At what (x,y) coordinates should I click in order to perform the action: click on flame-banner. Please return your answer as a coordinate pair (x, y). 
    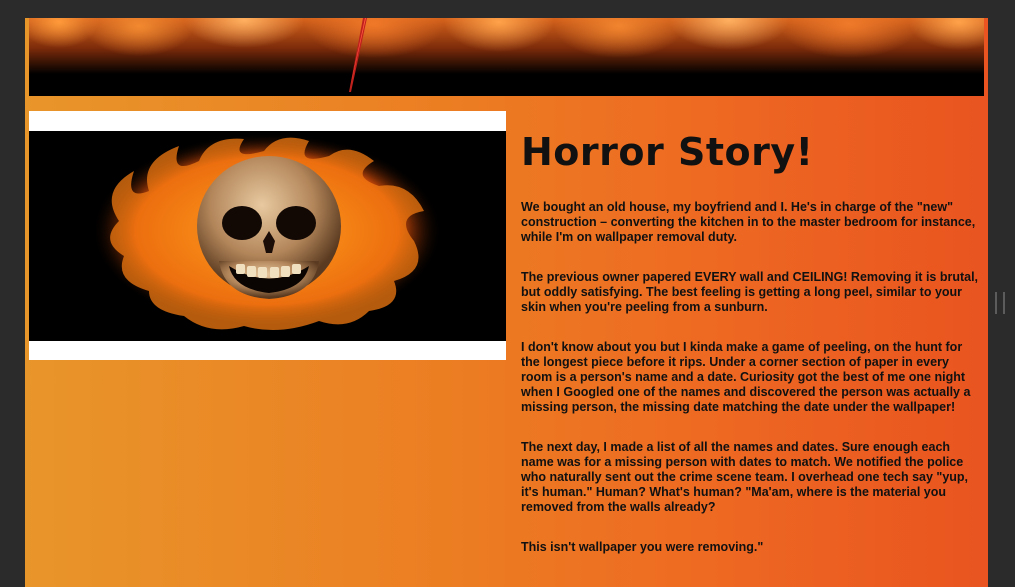
    Looking at the image, I should click on (506, 57).